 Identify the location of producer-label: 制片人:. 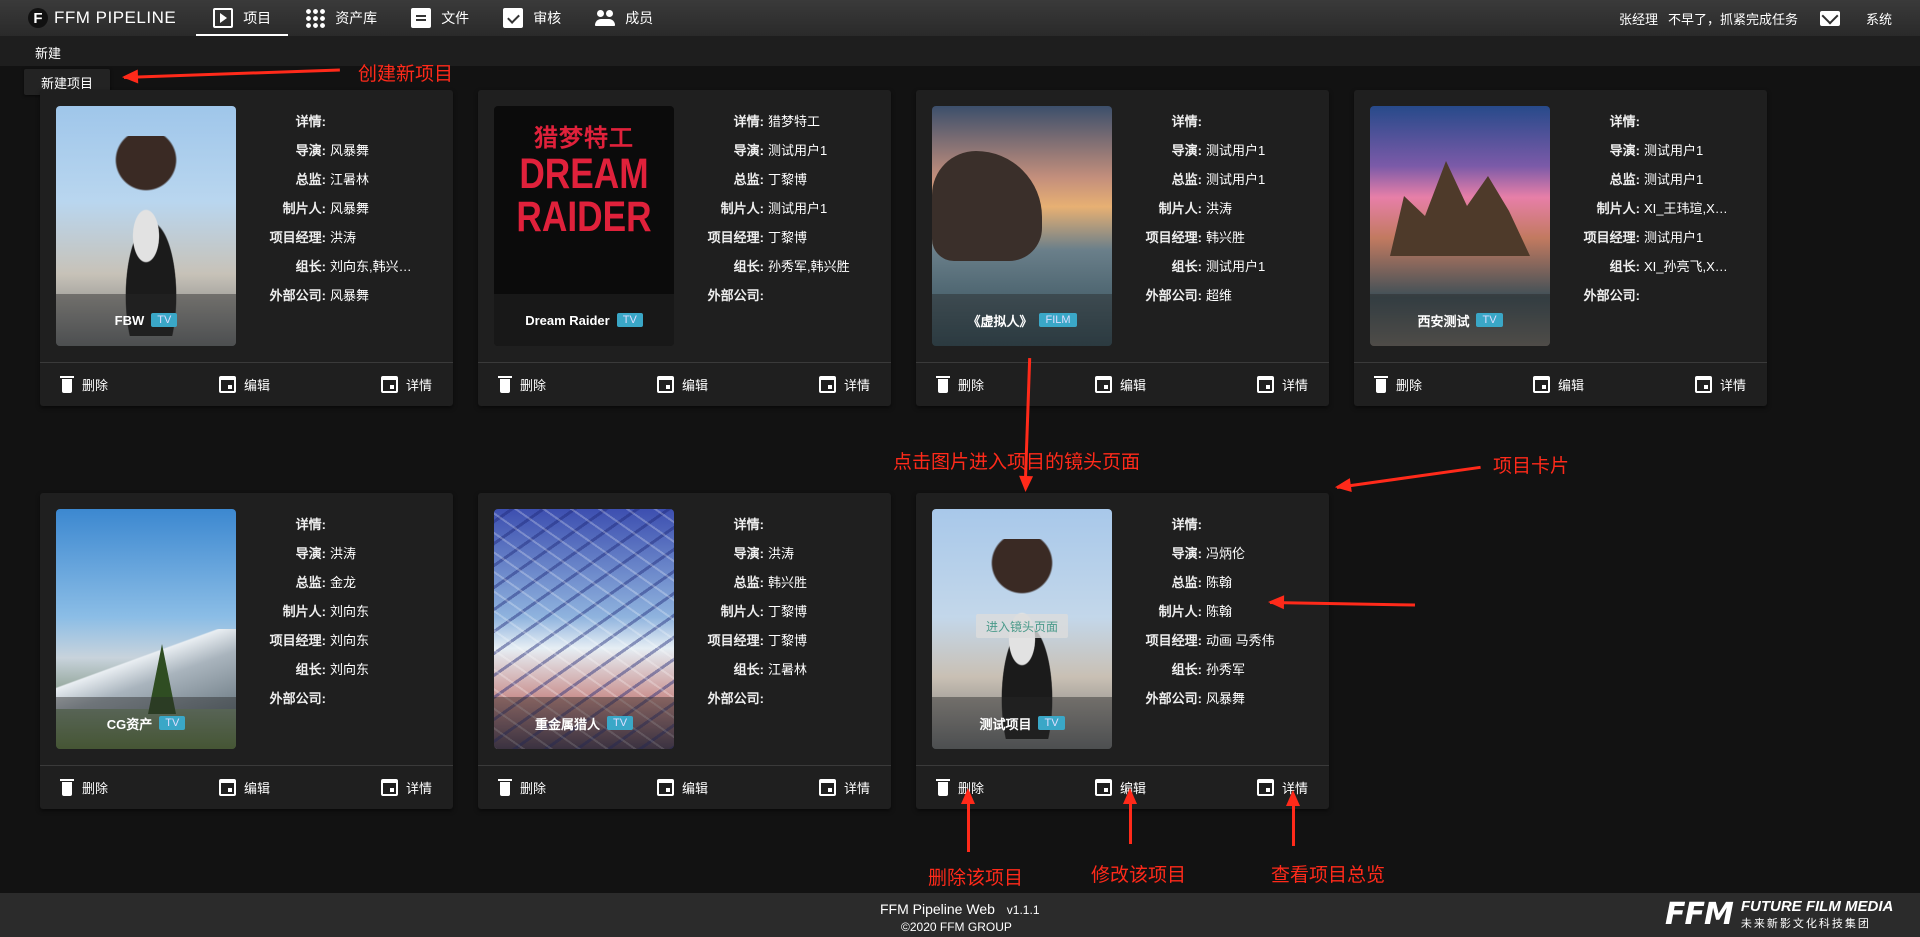
(304, 208).